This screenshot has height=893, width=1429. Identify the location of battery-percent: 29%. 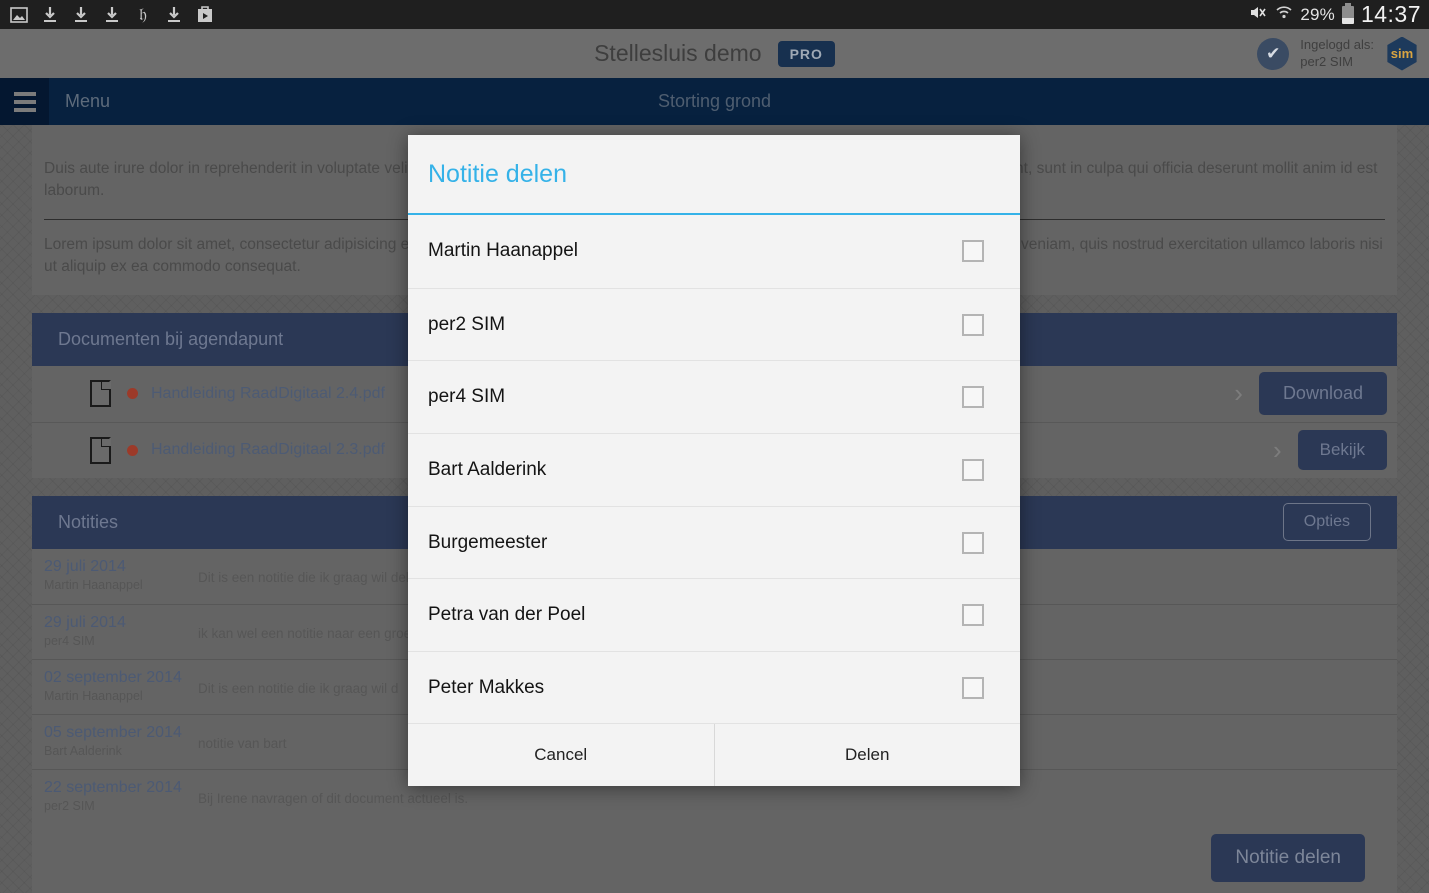
(1317, 14).